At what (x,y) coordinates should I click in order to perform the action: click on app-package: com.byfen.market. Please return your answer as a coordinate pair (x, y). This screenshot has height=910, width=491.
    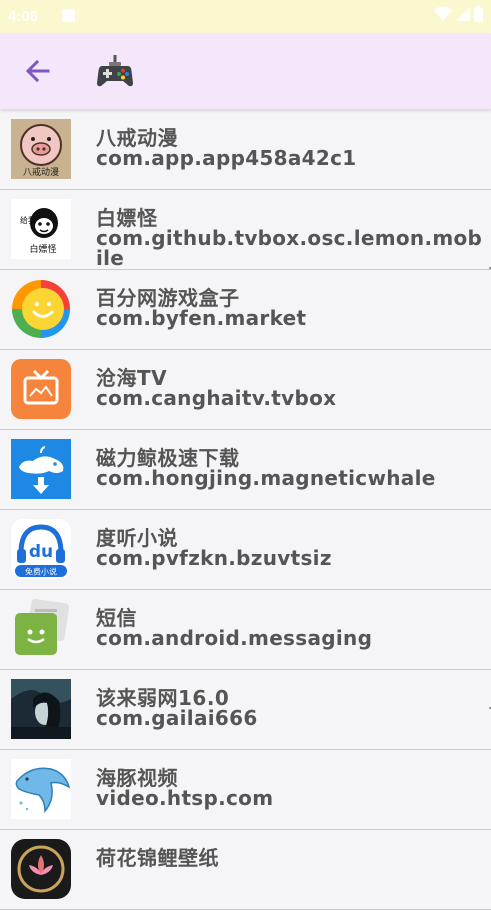
    Looking at the image, I should click on (201, 318).